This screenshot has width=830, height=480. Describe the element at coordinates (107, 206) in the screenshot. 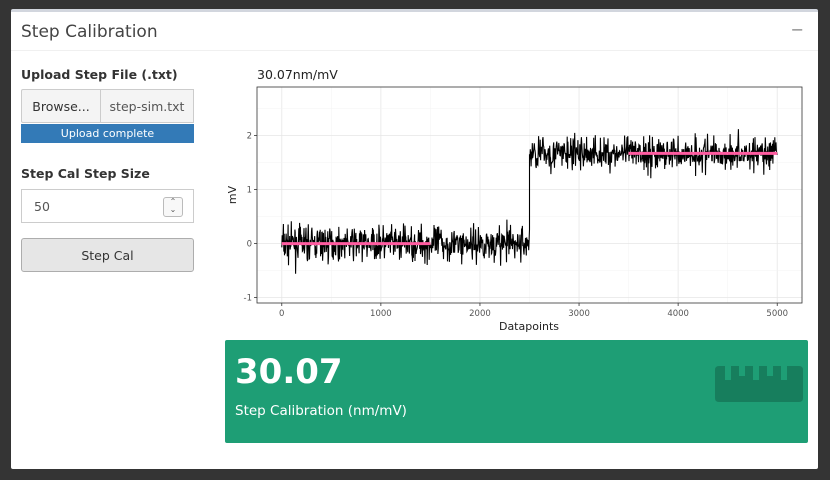

I see `step-size-input: 50 ⌃ ⌄` at that location.